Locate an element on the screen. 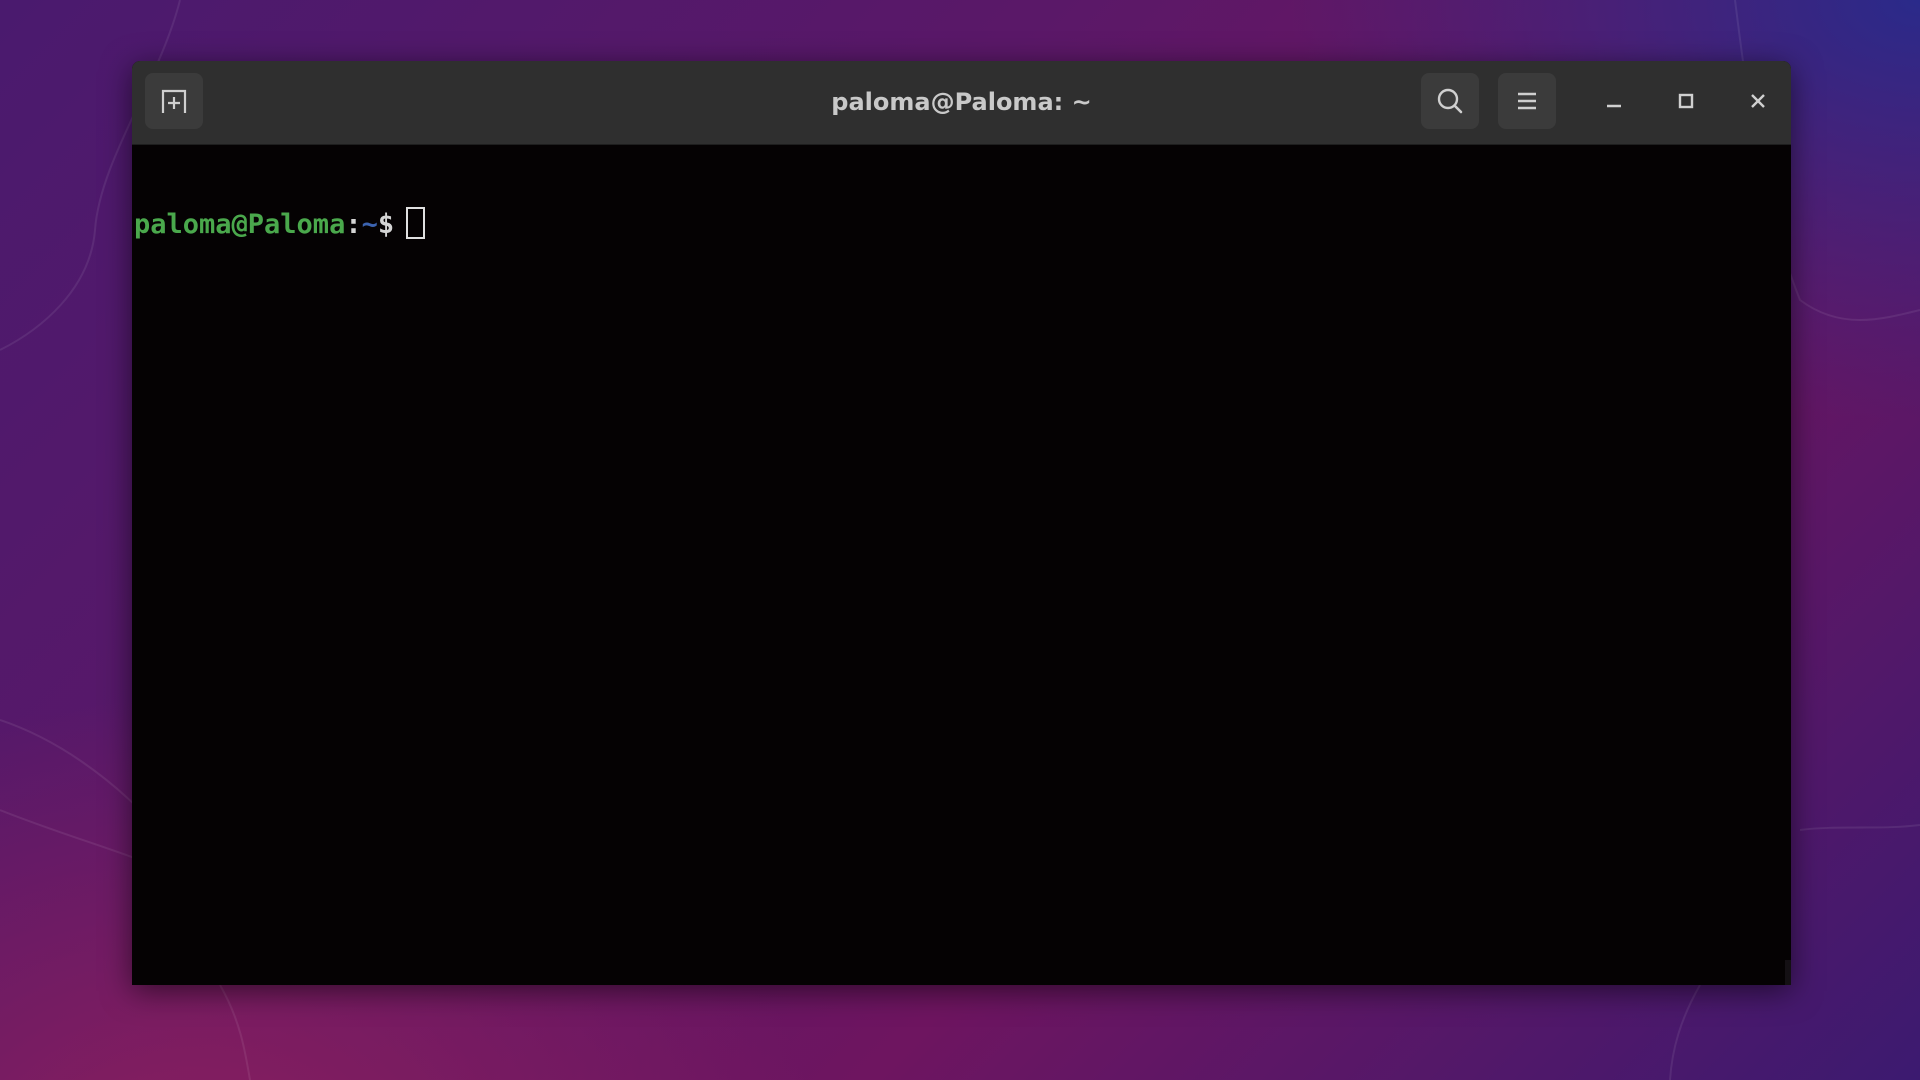 The image size is (1920, 1080). minimize-button is located at coordinates (1614, 101).